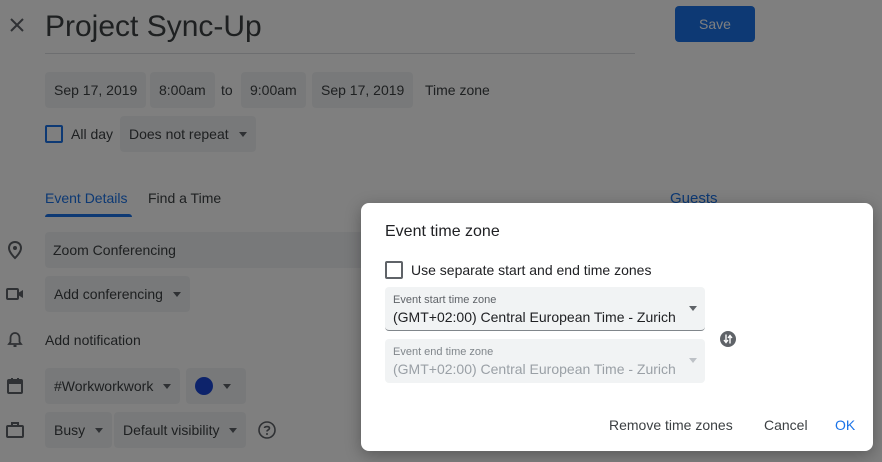 The width and height of the screenshot is (882, 462). I want to click on cancel-button: Cancel, so click(786, 425).